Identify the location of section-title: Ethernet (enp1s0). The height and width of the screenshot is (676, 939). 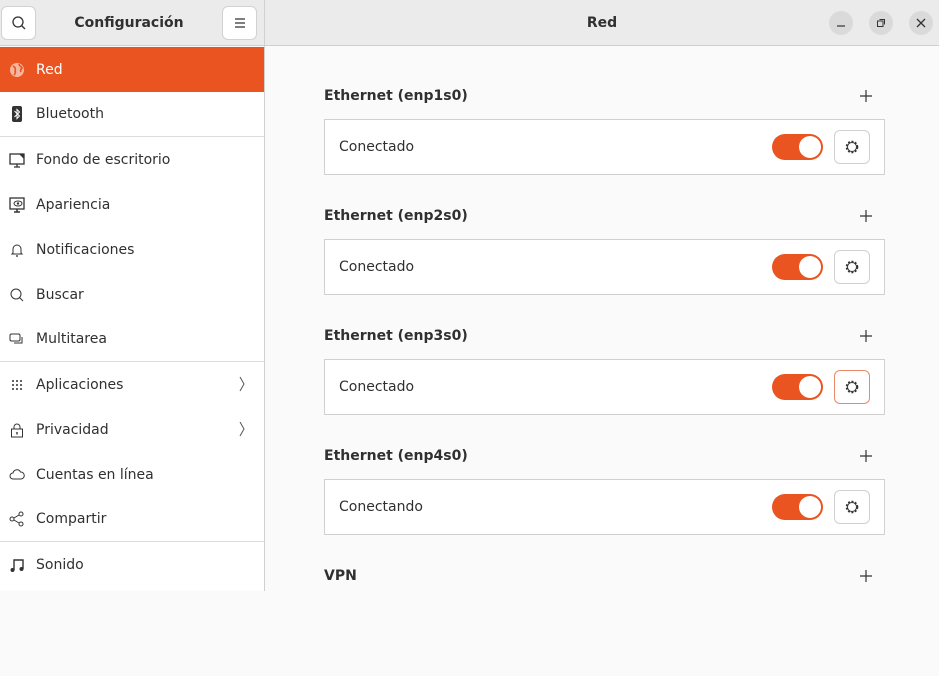
(396, 96).